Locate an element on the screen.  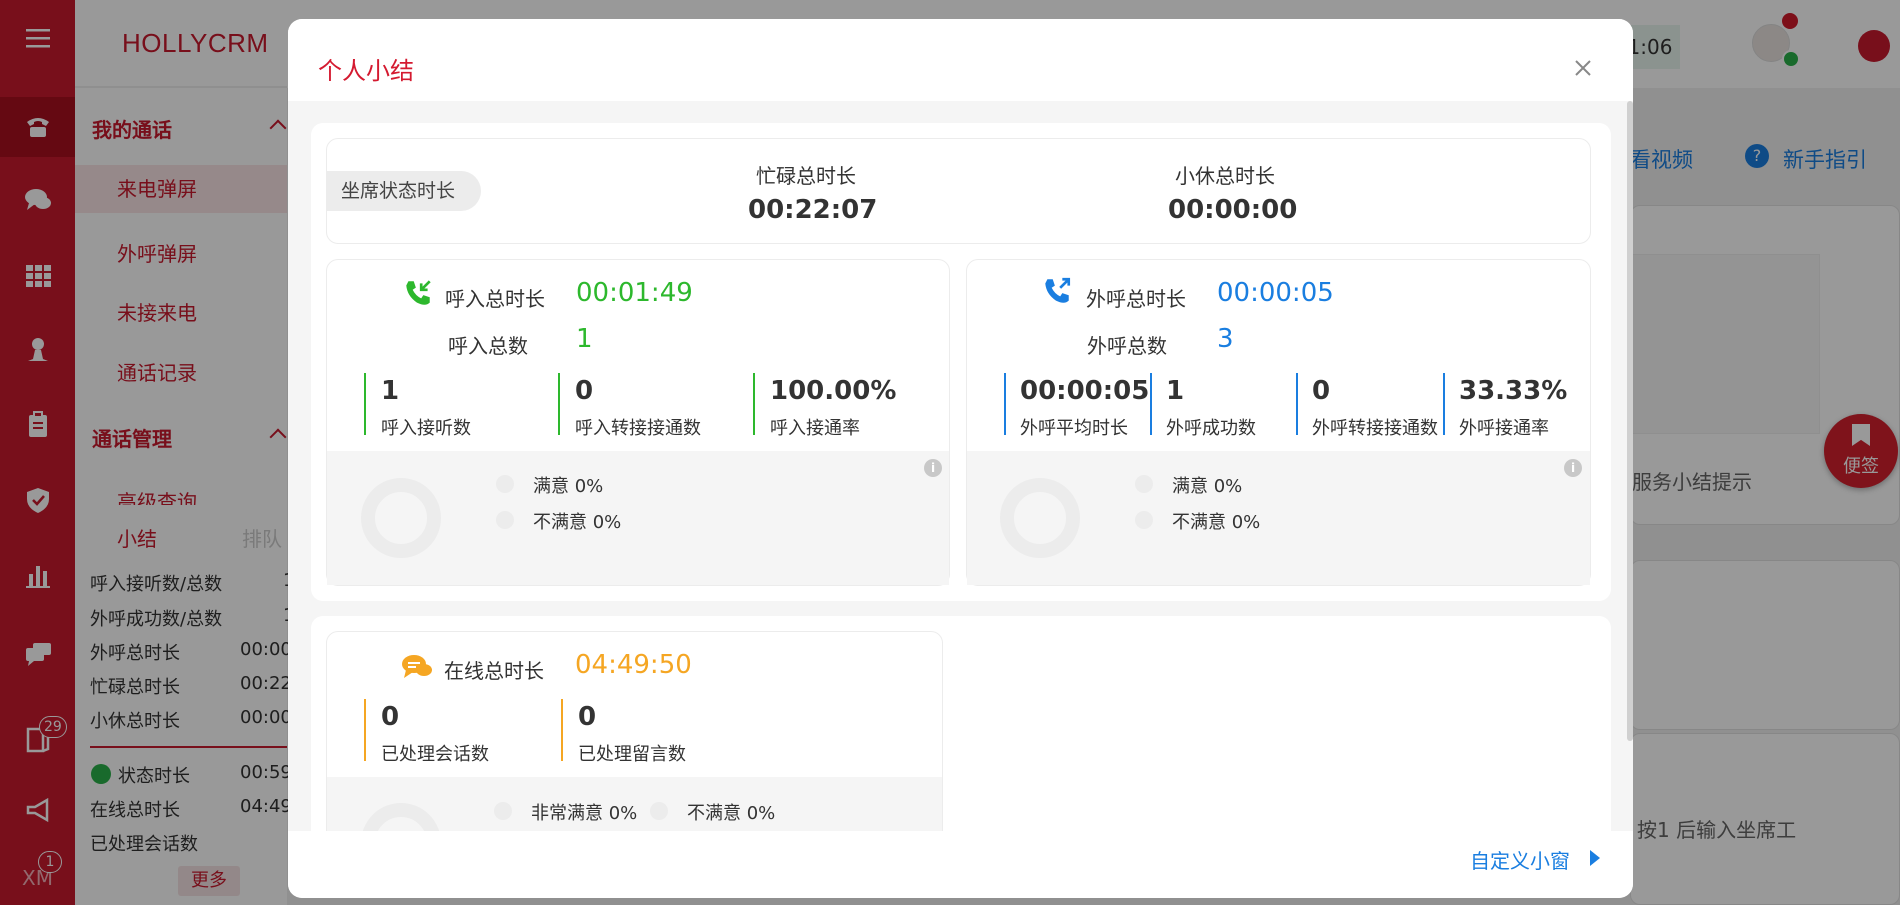
inbound-duration-label: 呼入总时长 is located at coordinates (495, 299).